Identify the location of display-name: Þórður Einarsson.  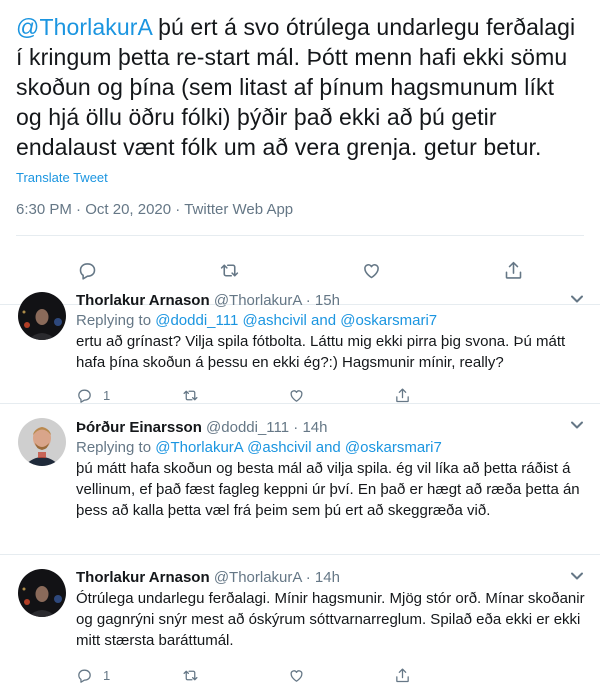
(139, 427).